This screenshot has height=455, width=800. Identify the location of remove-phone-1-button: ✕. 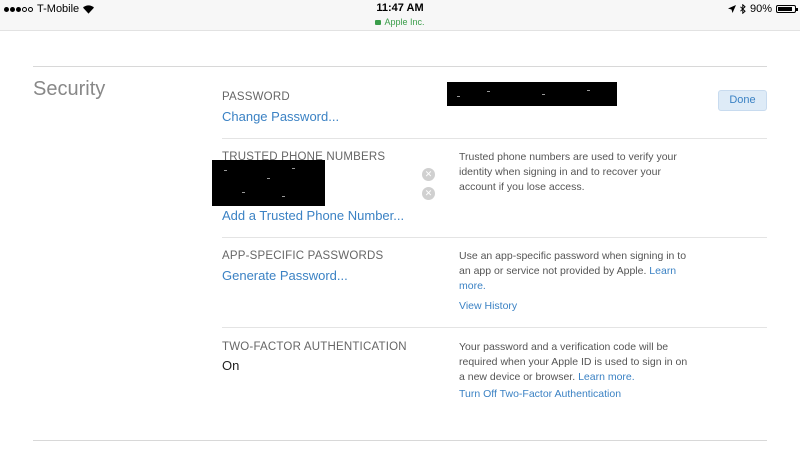
(428, 174).